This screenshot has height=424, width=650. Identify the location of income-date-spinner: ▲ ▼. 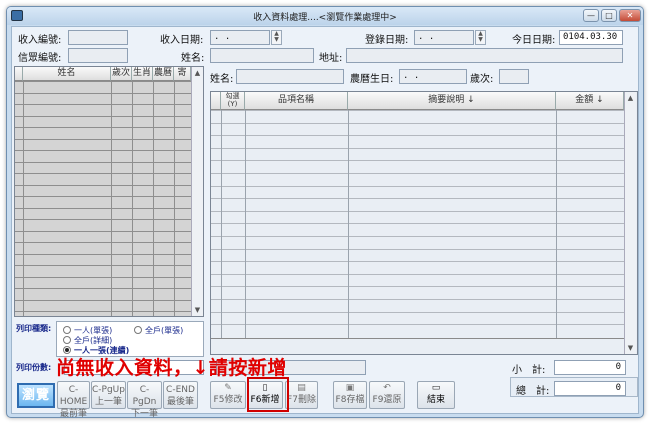
(276, 37).